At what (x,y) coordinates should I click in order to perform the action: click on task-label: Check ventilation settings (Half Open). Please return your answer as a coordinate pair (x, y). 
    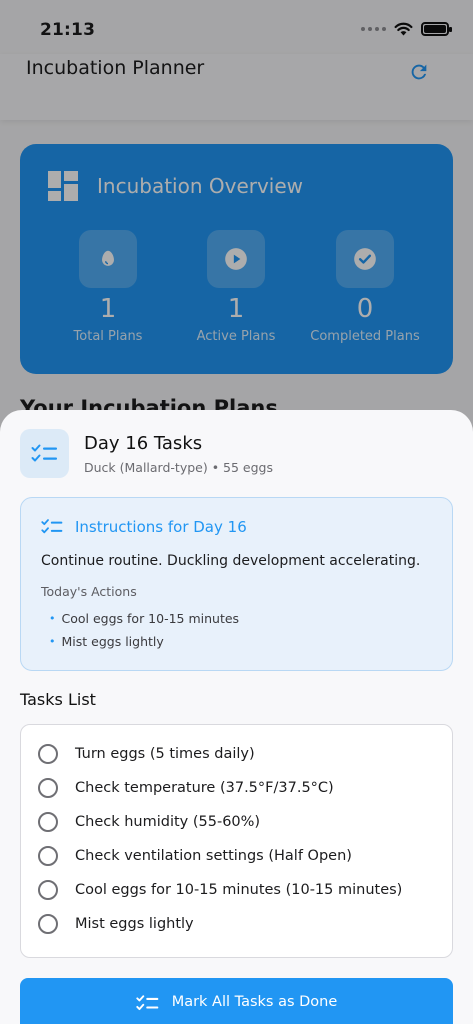
    Looking at the image, I should click on (213, 856).